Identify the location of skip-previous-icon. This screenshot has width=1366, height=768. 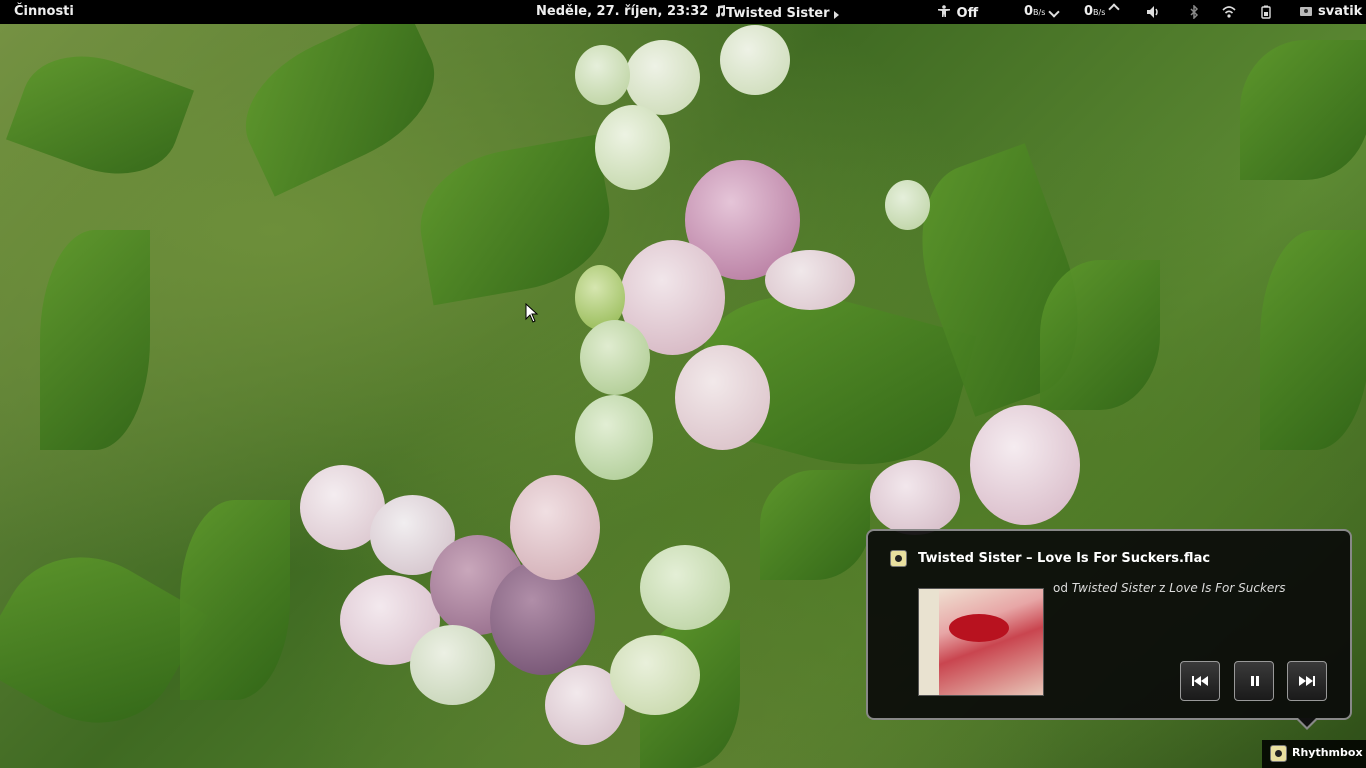
(1200, 681).